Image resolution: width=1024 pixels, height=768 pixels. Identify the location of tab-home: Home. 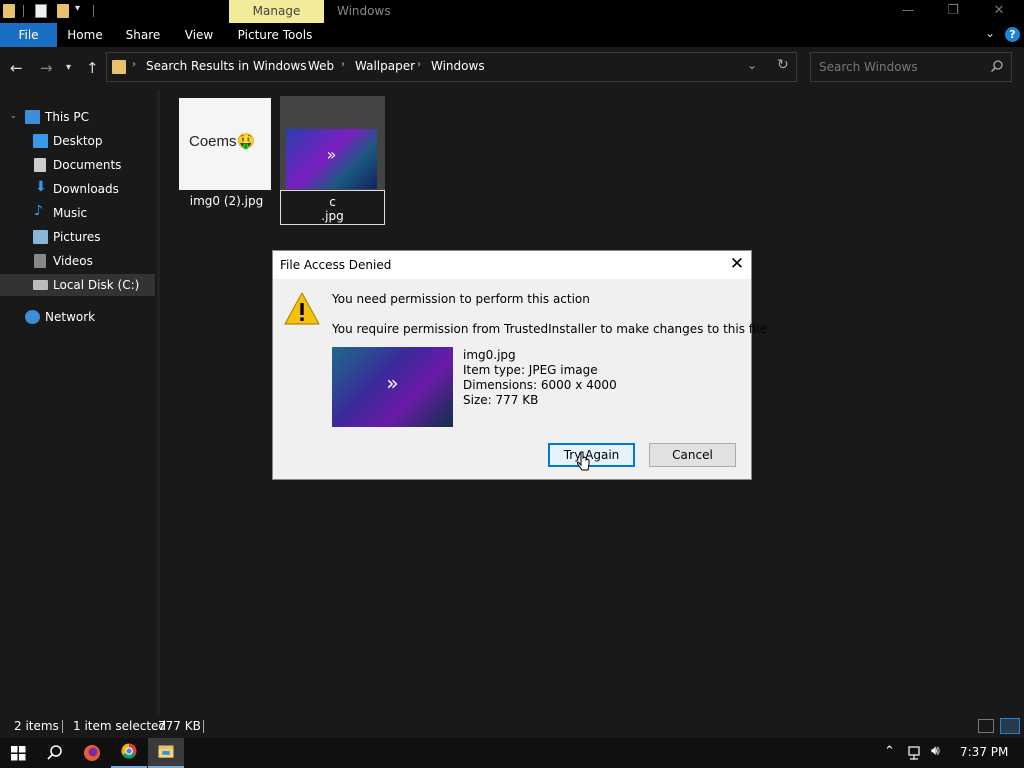
(85, 35).